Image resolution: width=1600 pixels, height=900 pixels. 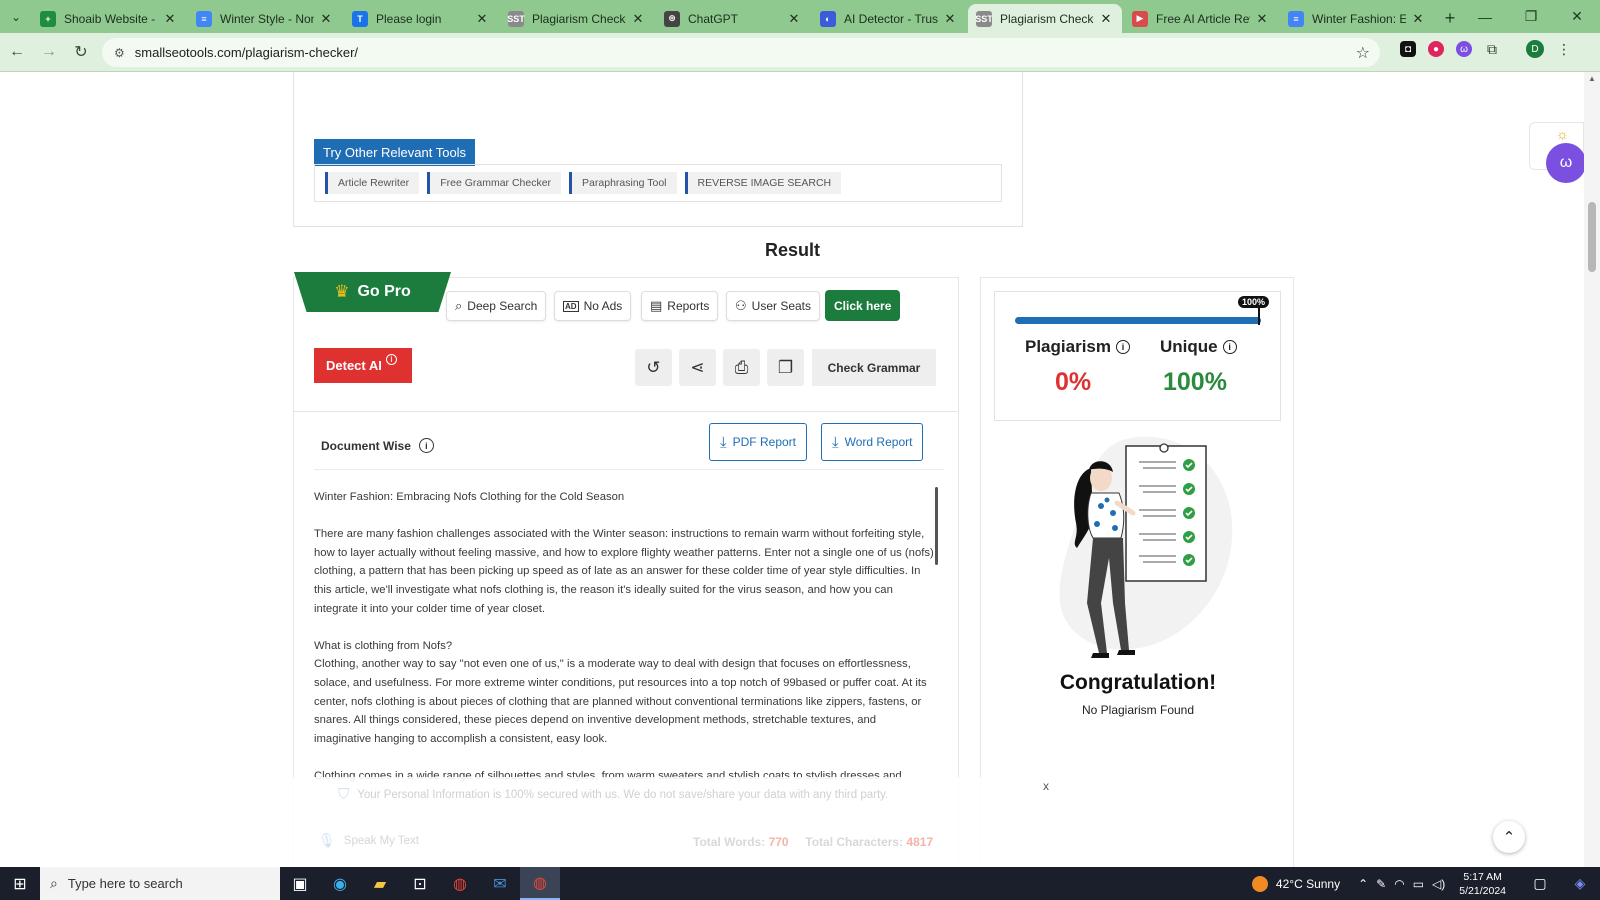 I want to click on go-pro-label: Go Pro, so click(x=384, y=291).